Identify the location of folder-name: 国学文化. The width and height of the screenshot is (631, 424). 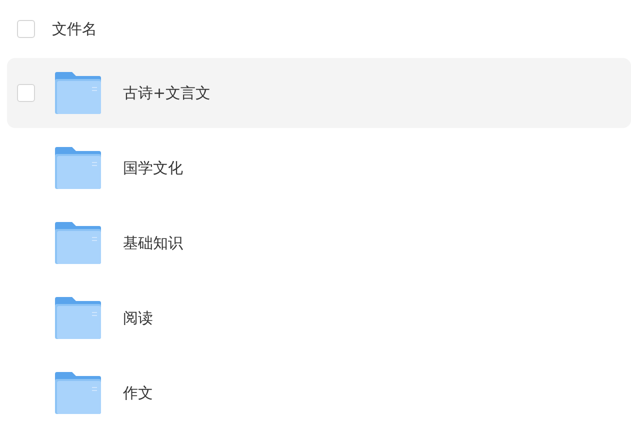
(153, 168).